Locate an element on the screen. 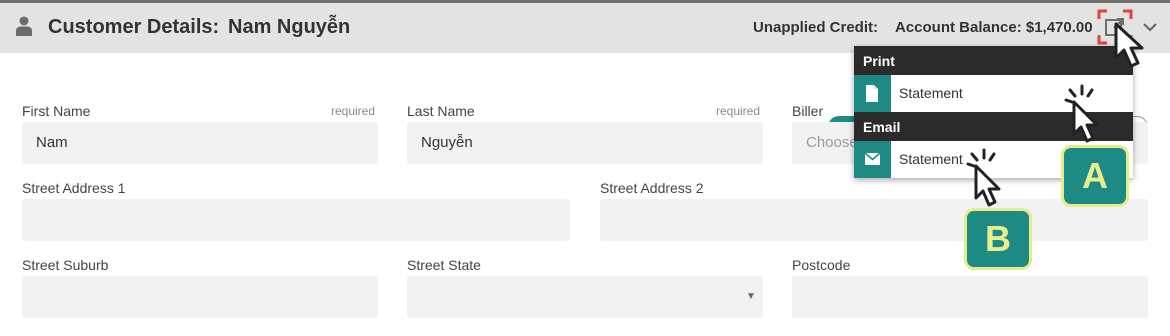 This screenshot has height=336, width=1170. street-state-select is located at coordinates (585, 297).